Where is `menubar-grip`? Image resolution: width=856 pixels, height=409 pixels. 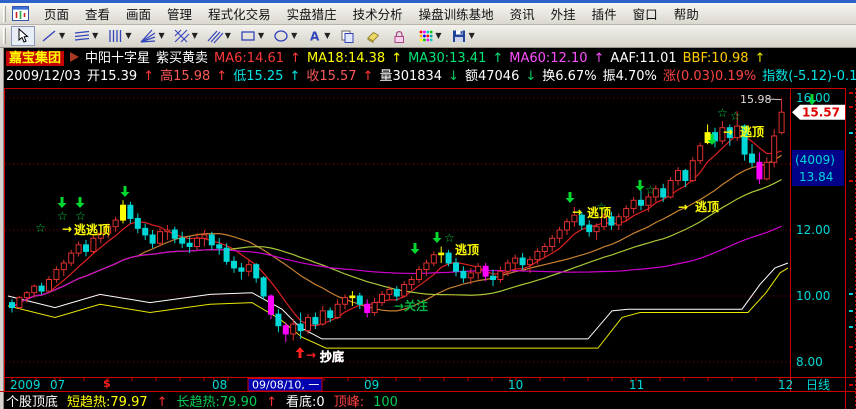
menubar-grip is located at coordinates (4, 13).